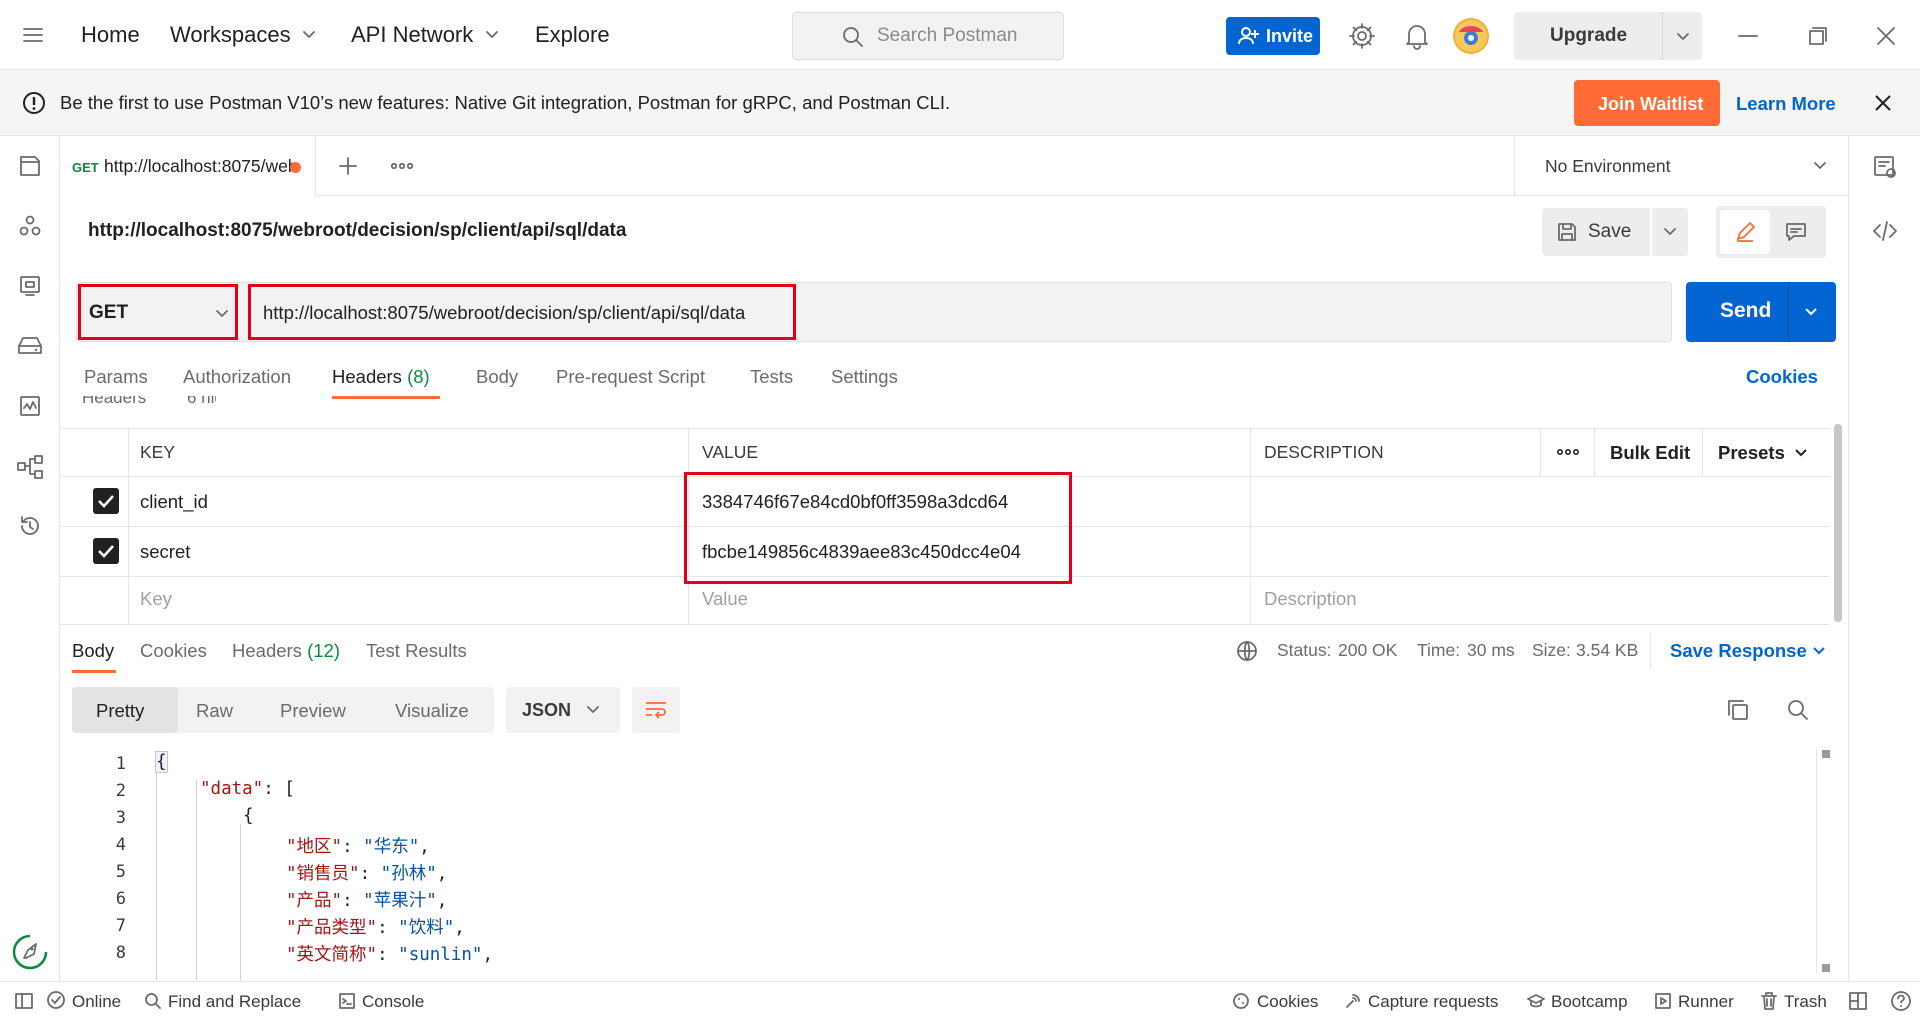 The height and width of the screenshot is (1020, 1920). What do you see at coordinates (230, 35) in the screenshot?
I see `nav-workspaces: Workspaces` at bounding box center [230, 35].